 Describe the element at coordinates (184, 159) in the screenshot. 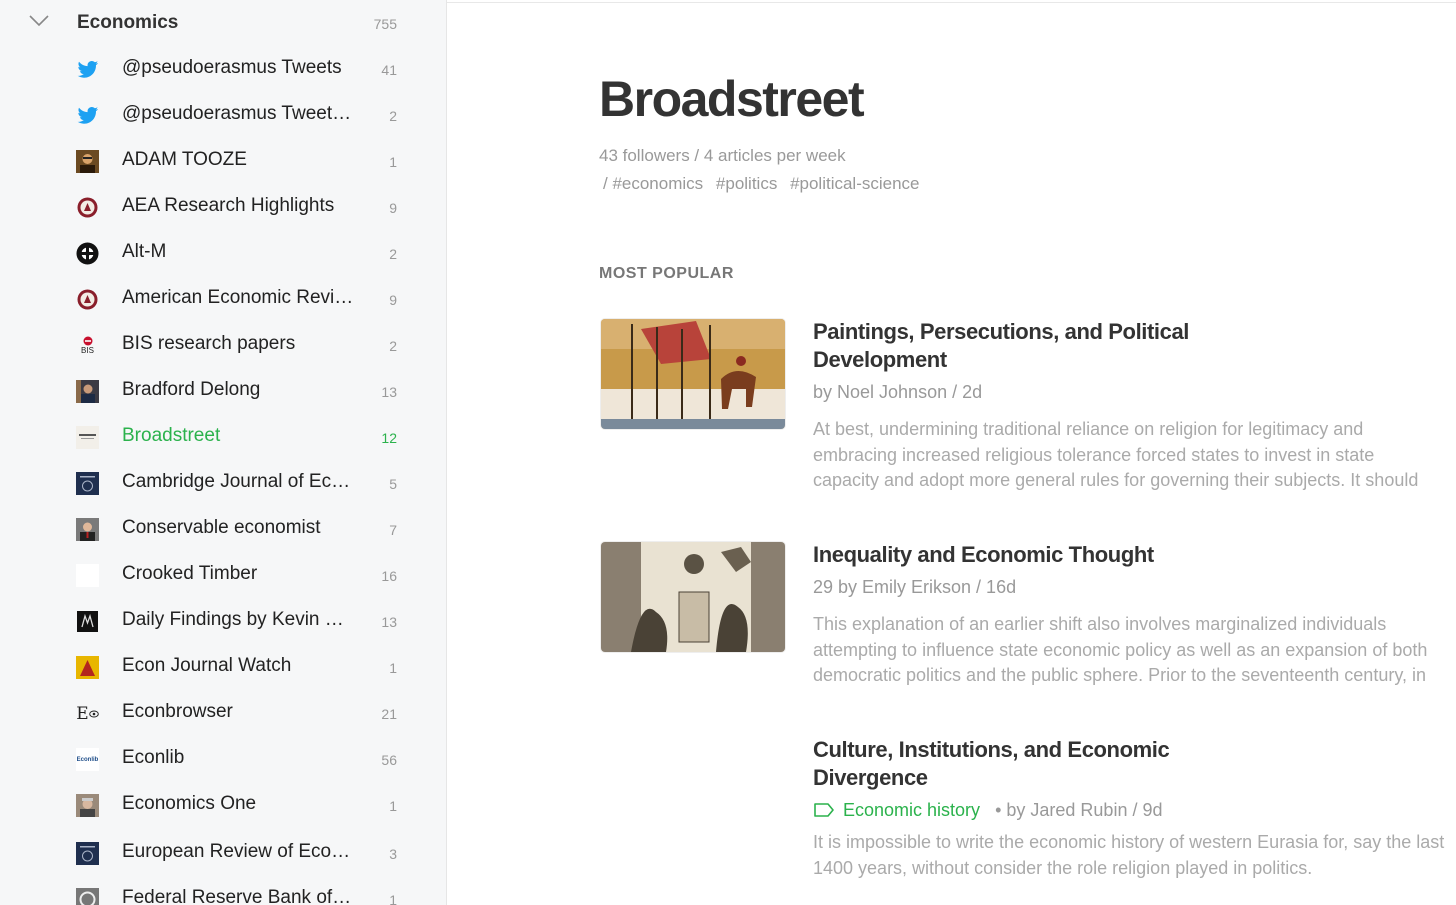

I see `feed-label: ADAM TOOZE` at that location.